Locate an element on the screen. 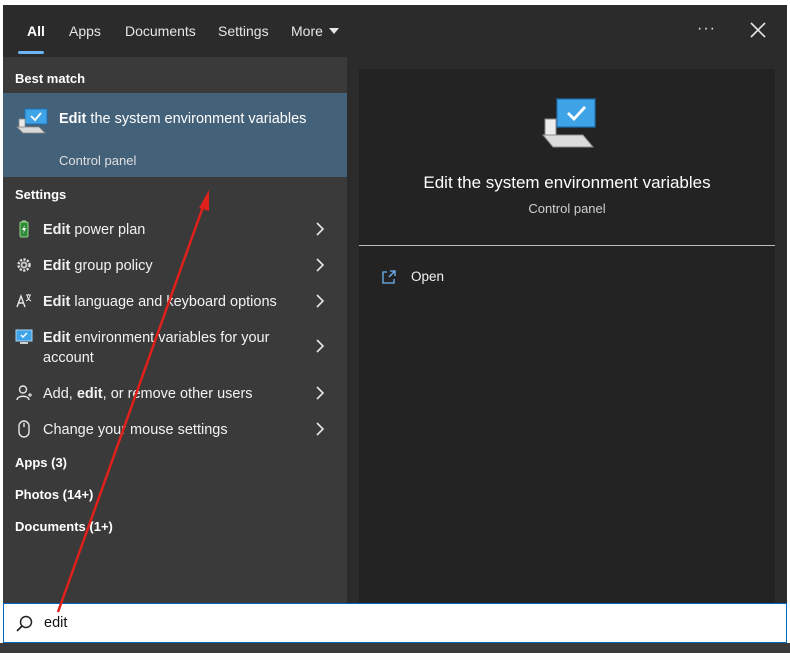 This screenshot has height=653, width=790. user-icon is located at coordinates (24, 393).